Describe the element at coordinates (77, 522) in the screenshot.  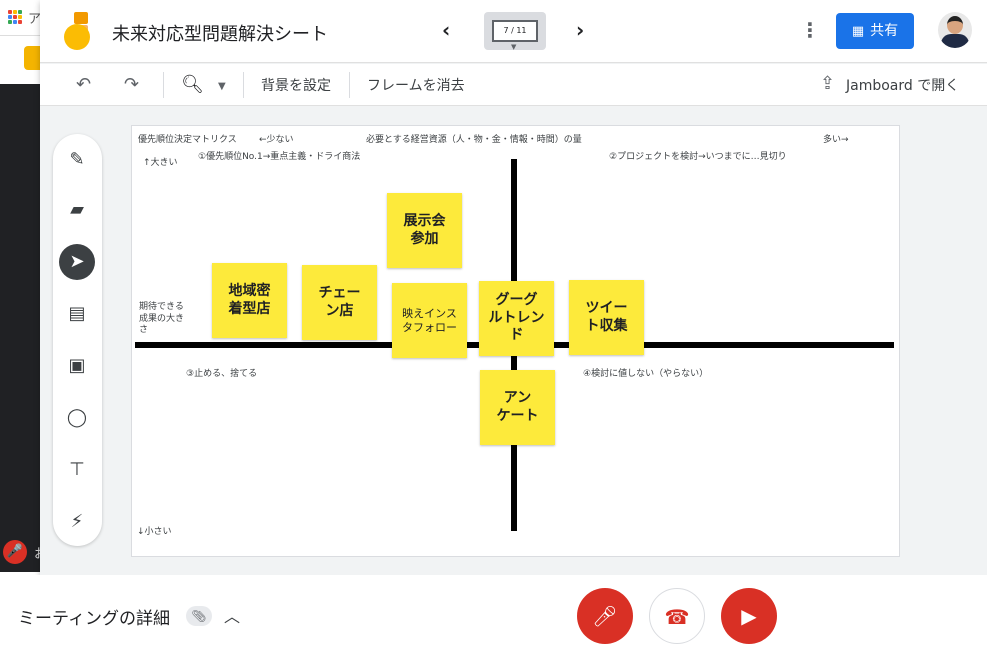
I see `laser-icon: ⚡` at that location.